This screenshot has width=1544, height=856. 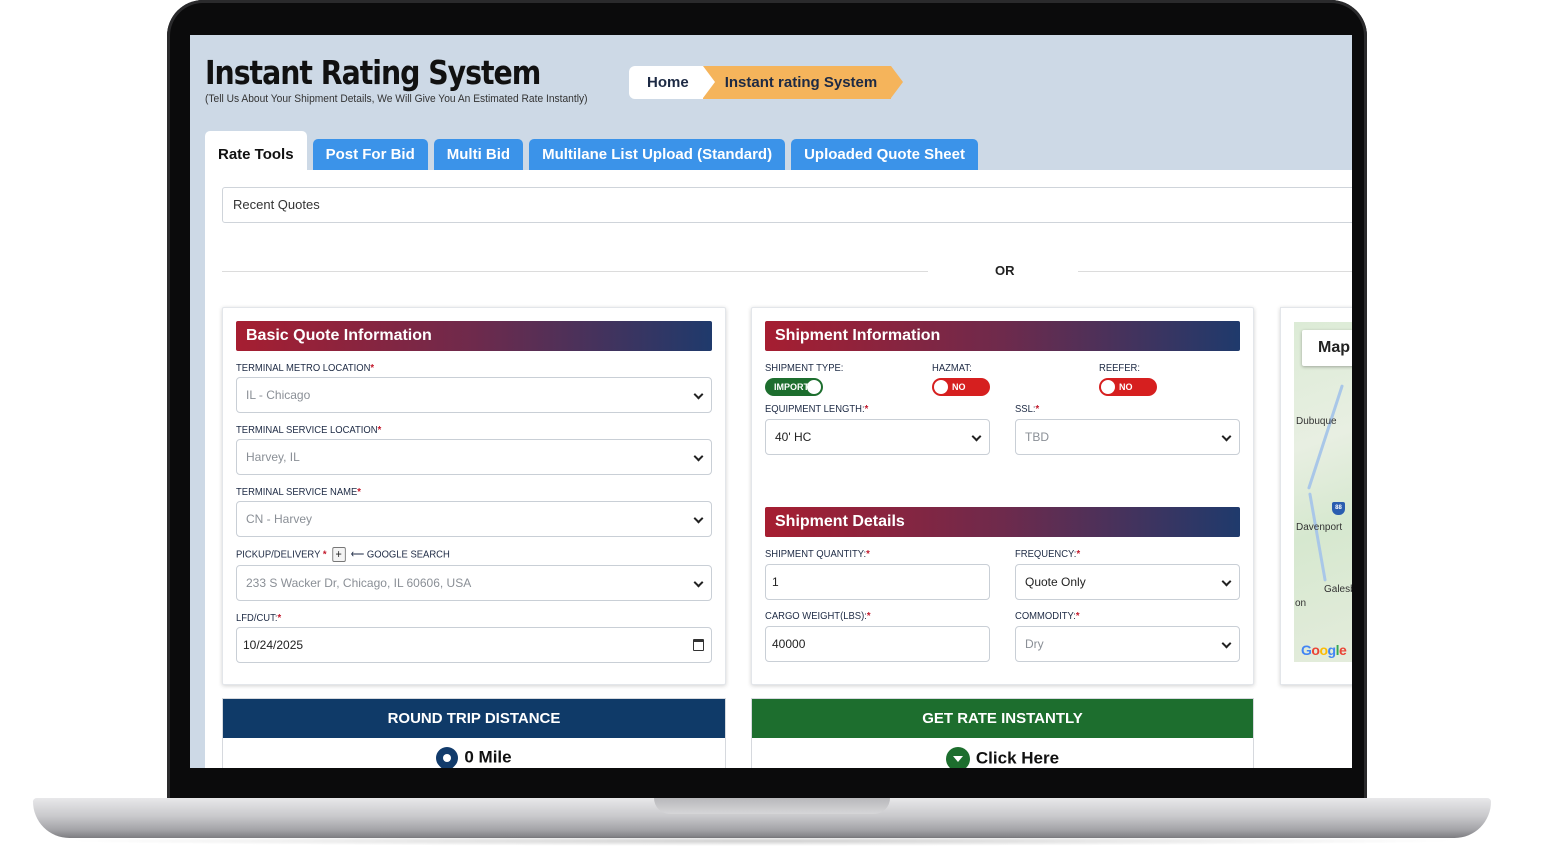 I want to click on map-view-button: Map, so click(x=1327, y=348).